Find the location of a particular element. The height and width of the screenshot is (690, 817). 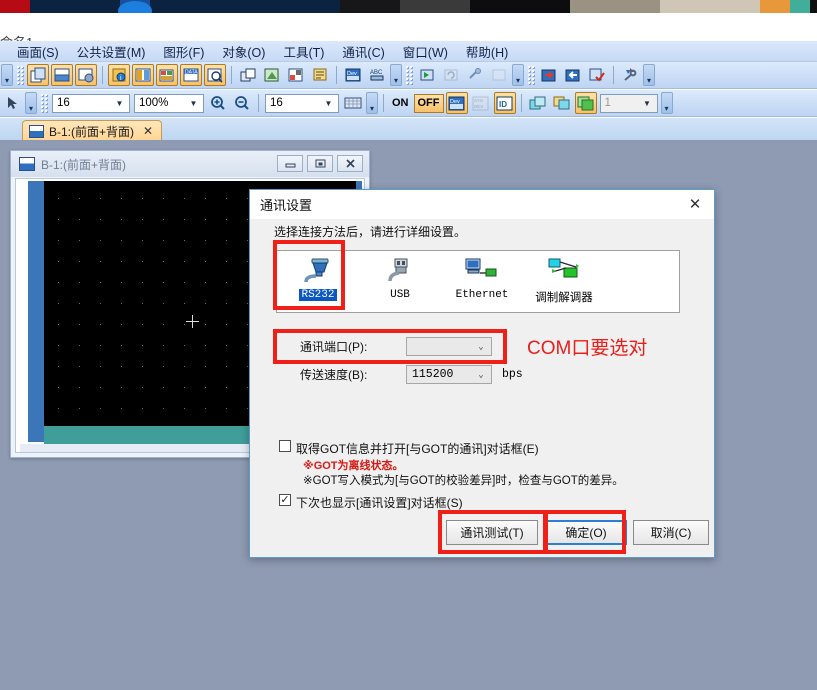

superimpose-window-icon is located at coordinates (272, 75).